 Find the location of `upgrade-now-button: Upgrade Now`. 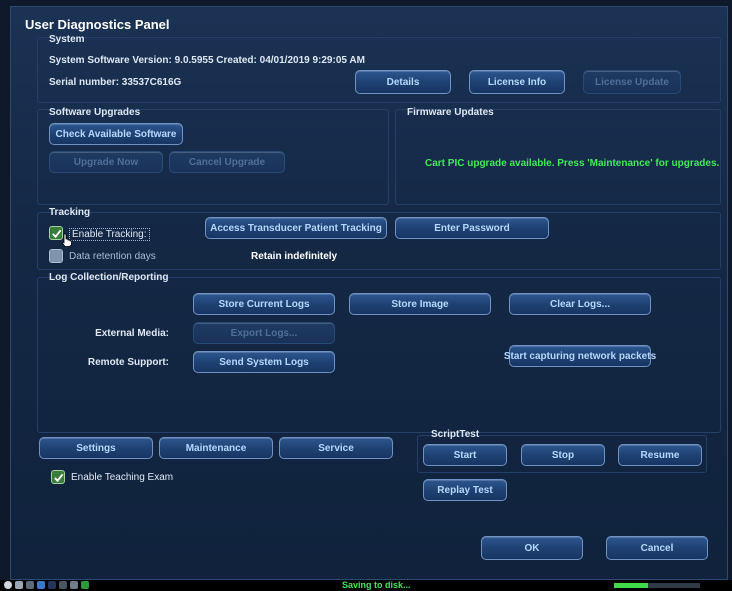

upgrade-now-button: Upgrade Now is located at coordinates (106, 162).